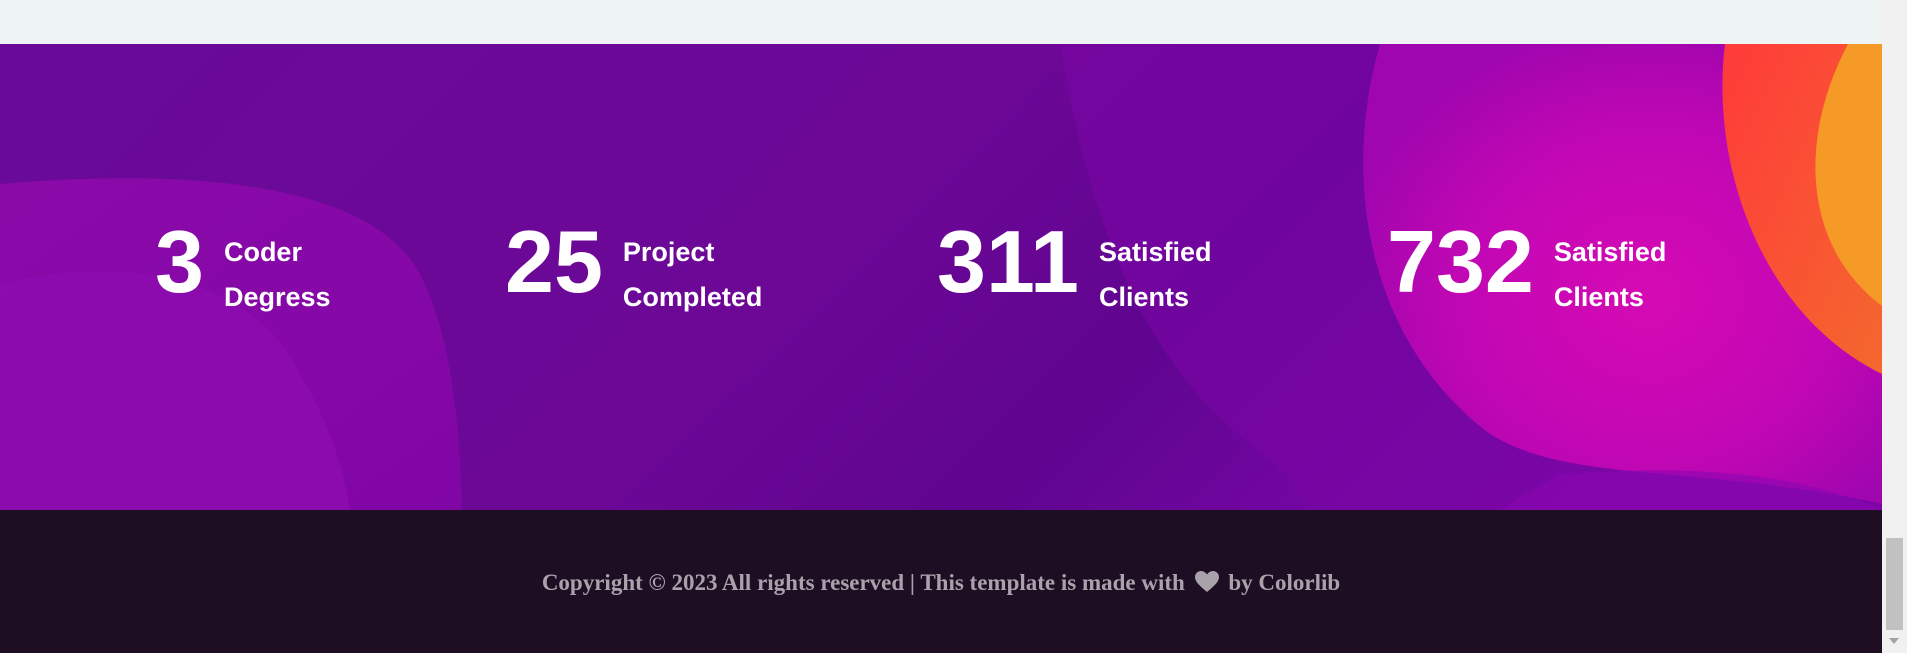  Describe the element at coordinates (262, 252) in the screenshot. I see `stat-label-line1: Coder` at that location.